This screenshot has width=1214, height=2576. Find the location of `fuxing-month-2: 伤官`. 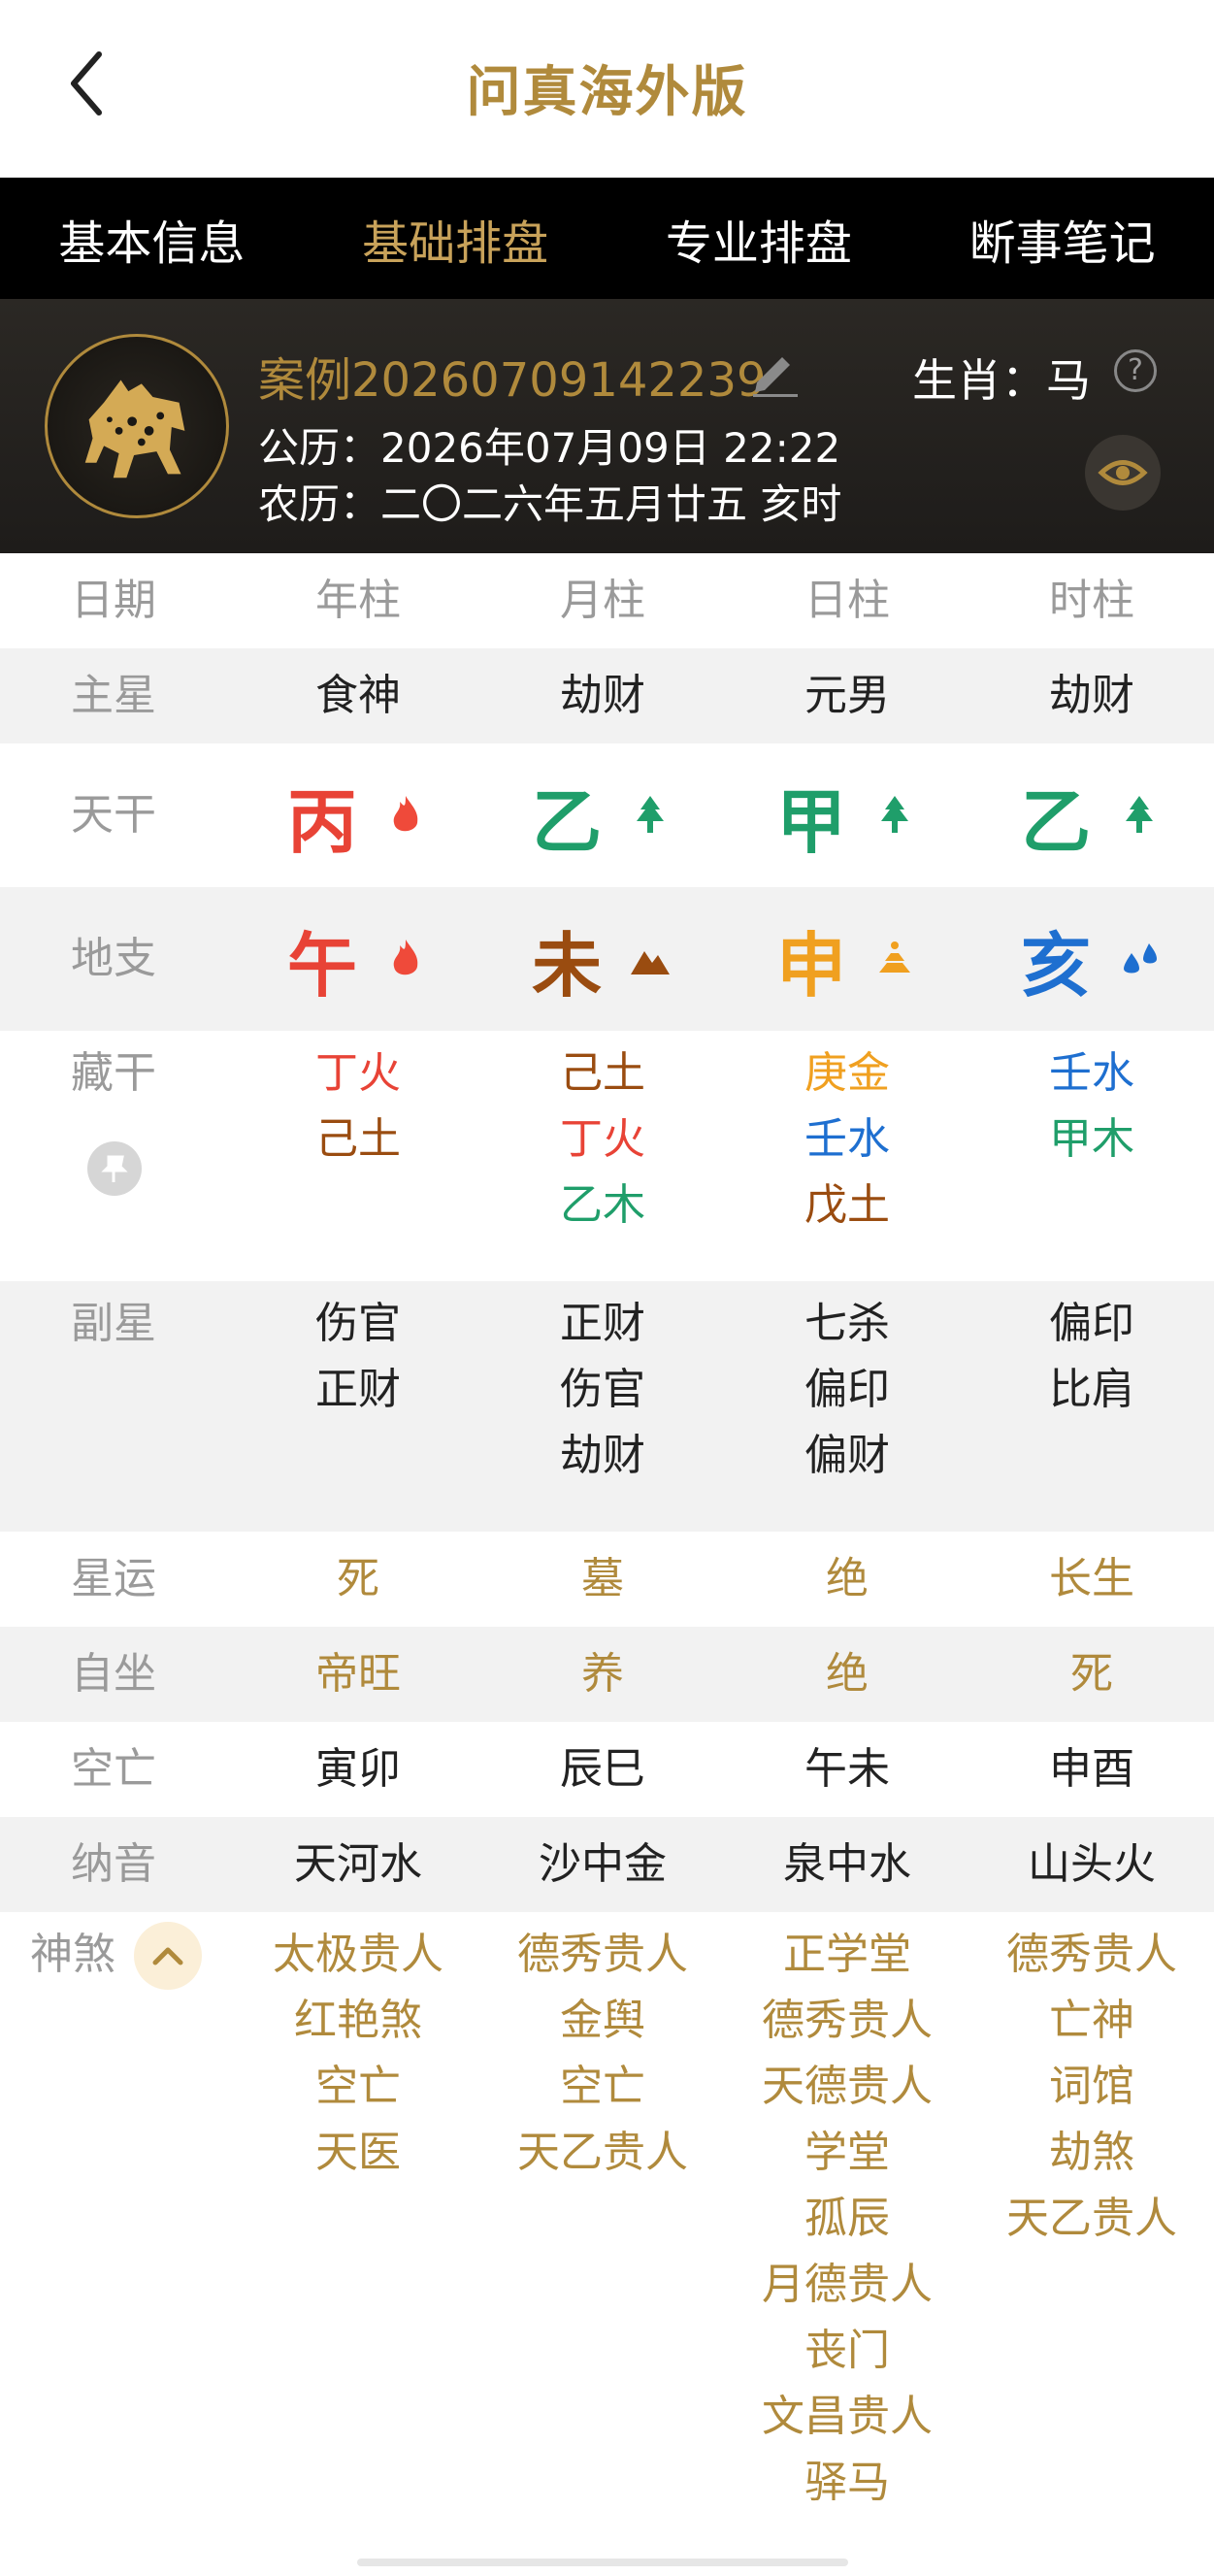

fuxing-month-2: 伤官 is located at coordinates (602, 1389).